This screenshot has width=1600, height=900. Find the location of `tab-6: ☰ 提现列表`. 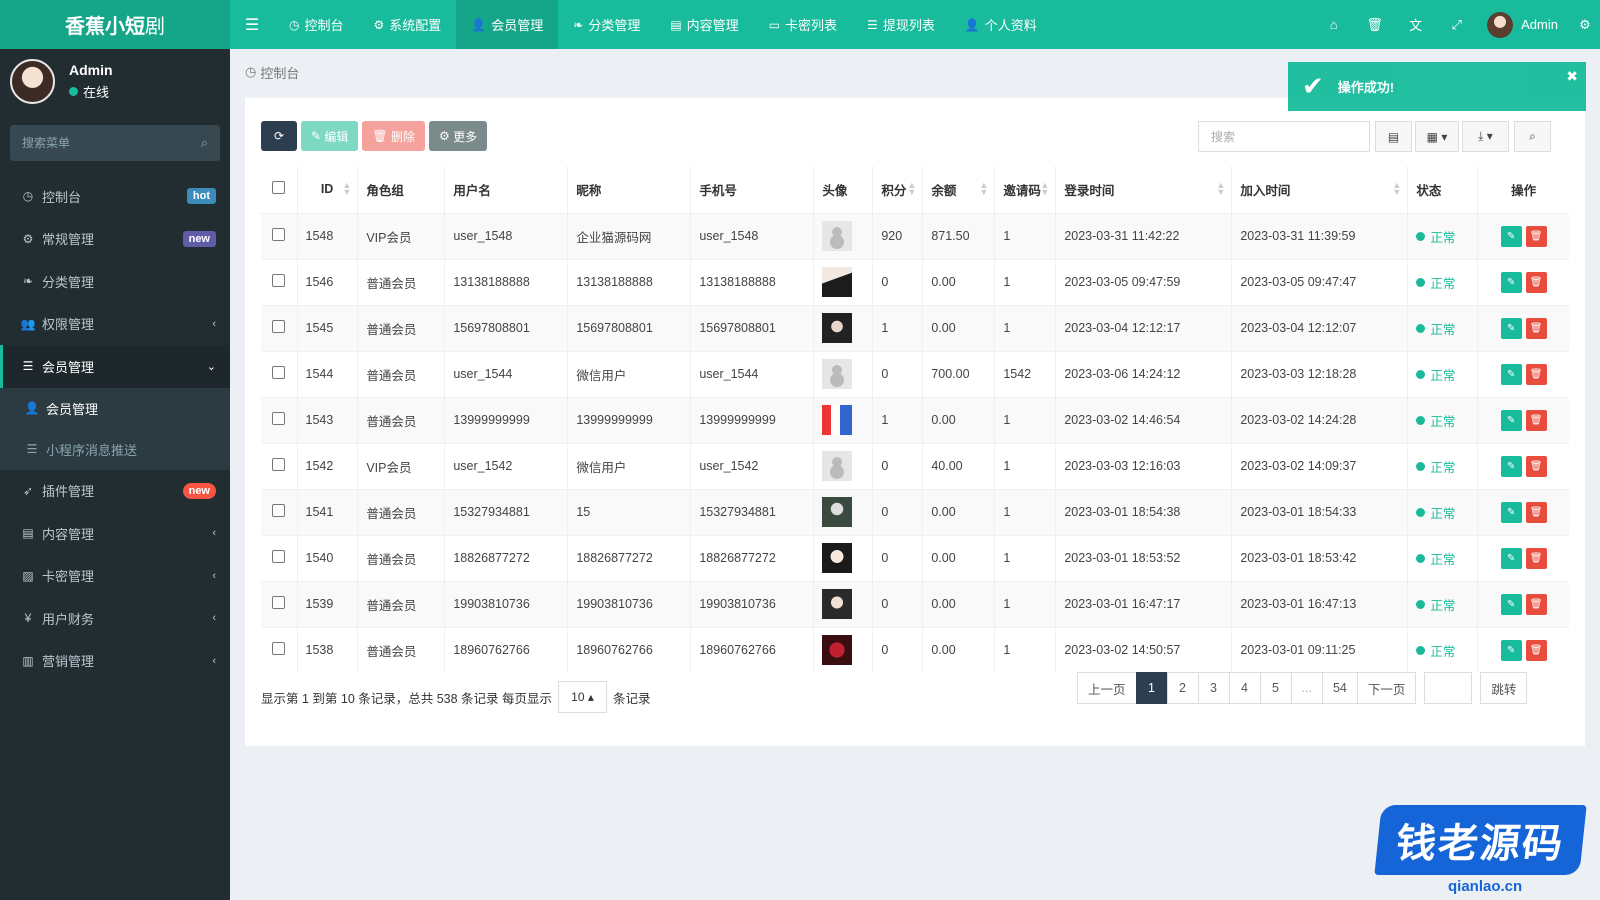

tab-6: ☰ 提现列表 is located at coordinates (901, 24).